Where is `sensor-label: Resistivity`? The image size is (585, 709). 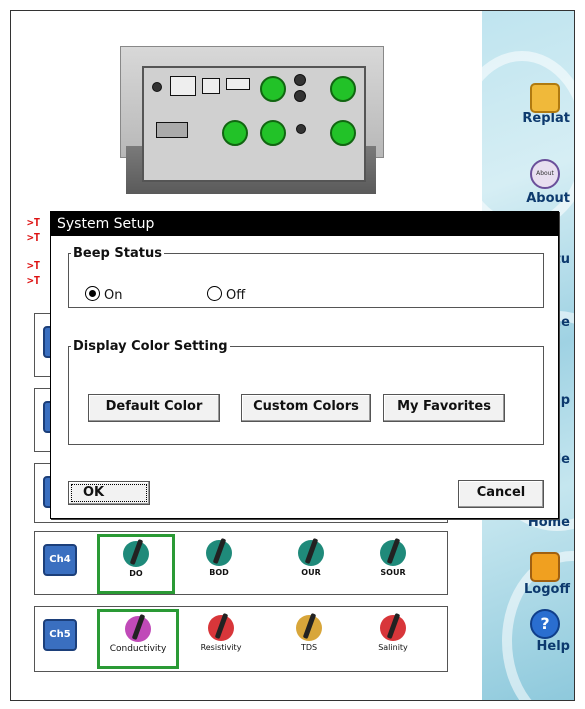 sensor-label: Resistivity is located at coordinates (221, 647).